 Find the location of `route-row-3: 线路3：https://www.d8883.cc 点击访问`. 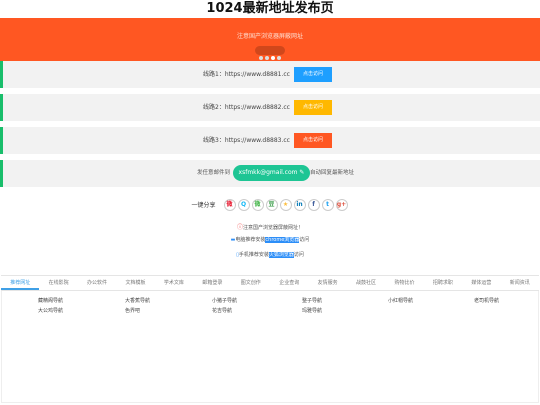

route-row-3: 线路3：https://www.d8883.cc 点击访问 is located at coordinates (270, 140).